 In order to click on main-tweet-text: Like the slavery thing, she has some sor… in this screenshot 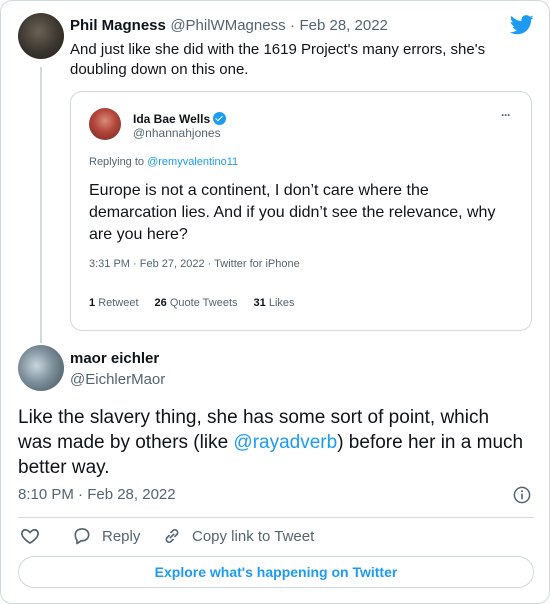, I will do `click(273, 442)`.